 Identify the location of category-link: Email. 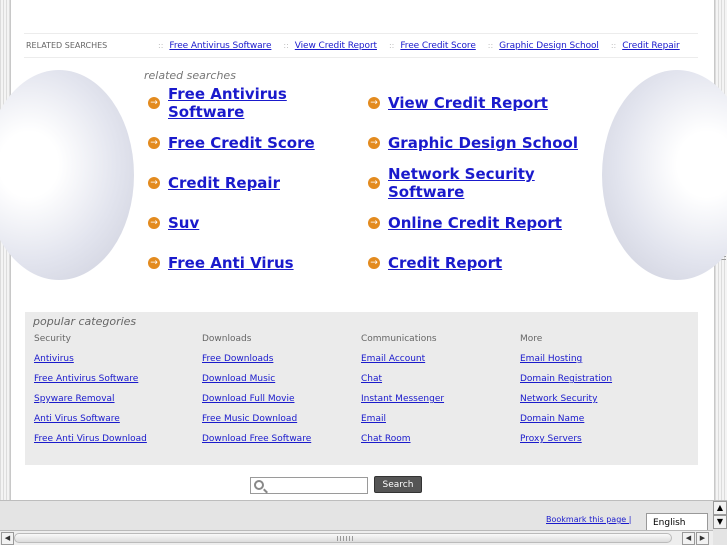
(402, 424).